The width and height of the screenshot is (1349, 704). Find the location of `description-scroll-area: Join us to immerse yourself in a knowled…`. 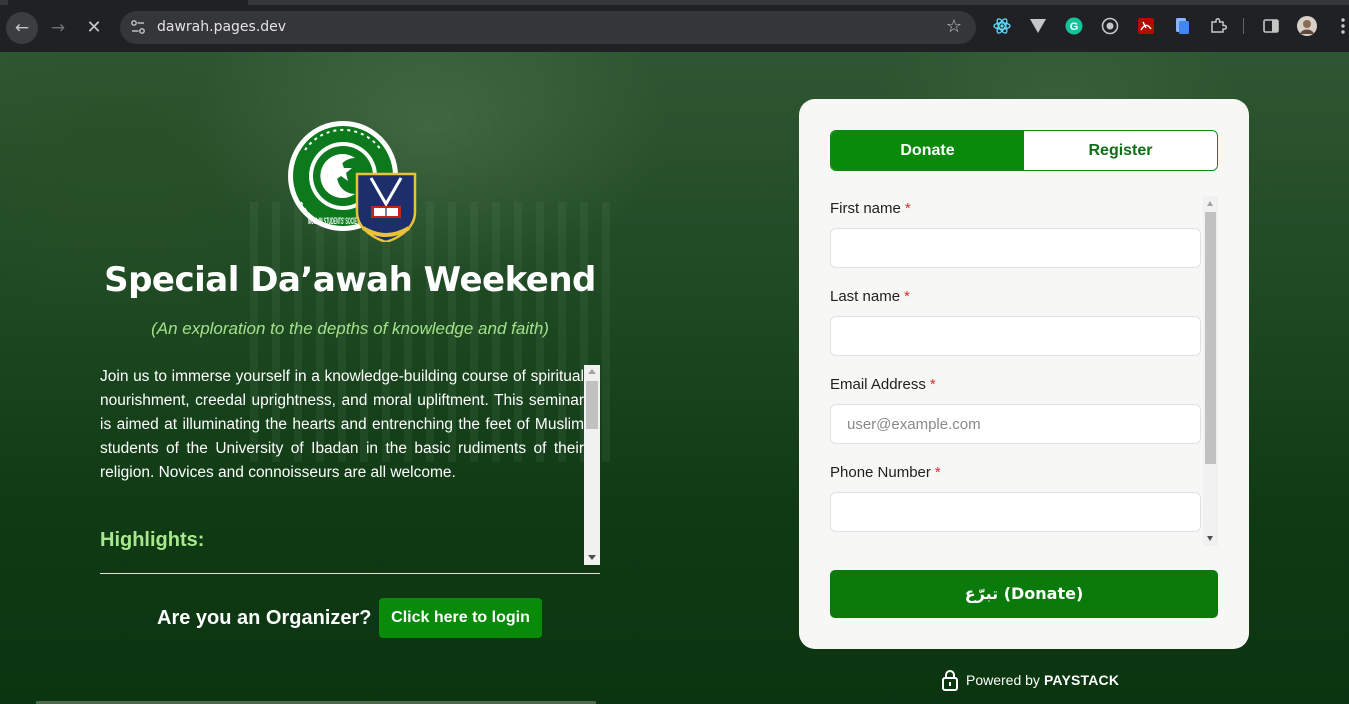

description-scroll-area: Join us to immerse yourself in a knowled… is located at coordinates (350, 465).